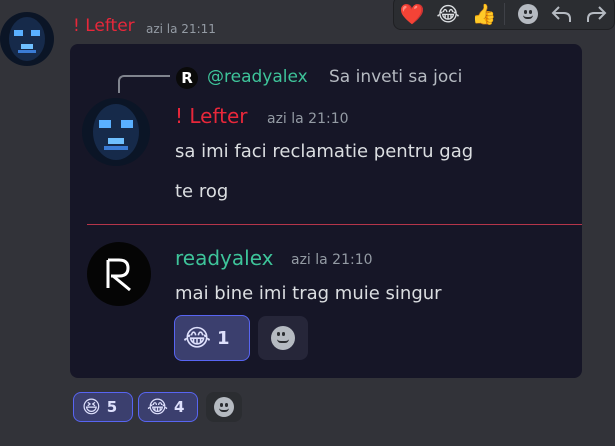  What do you see at coordinates (211, 116) in the screenshot?
I see `quoted-author-name: ! Lefter` at bounding box center [211, 116].